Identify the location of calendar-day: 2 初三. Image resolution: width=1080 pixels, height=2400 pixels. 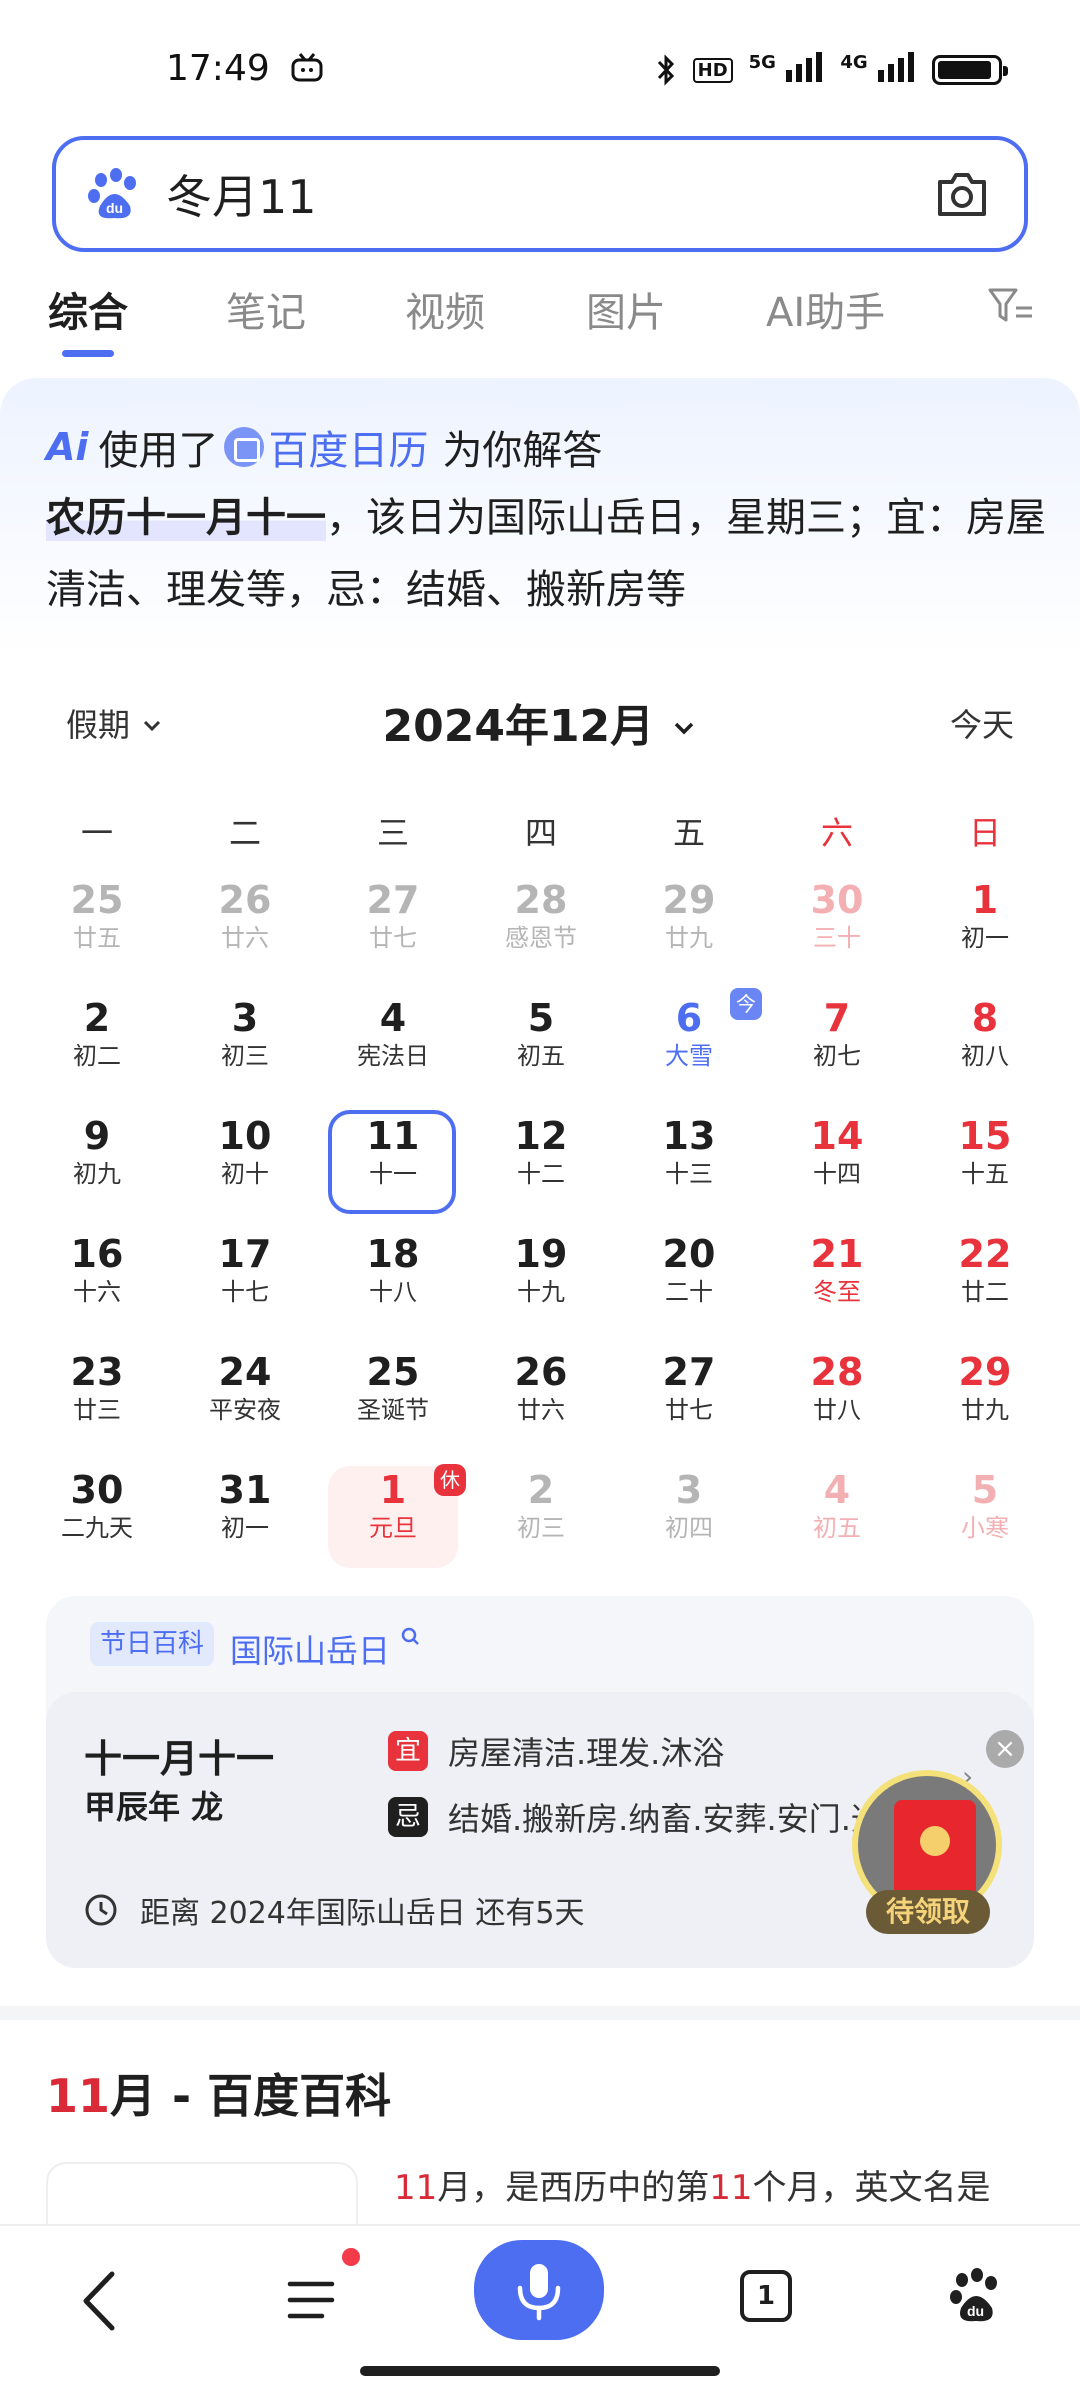
(541, 1516).